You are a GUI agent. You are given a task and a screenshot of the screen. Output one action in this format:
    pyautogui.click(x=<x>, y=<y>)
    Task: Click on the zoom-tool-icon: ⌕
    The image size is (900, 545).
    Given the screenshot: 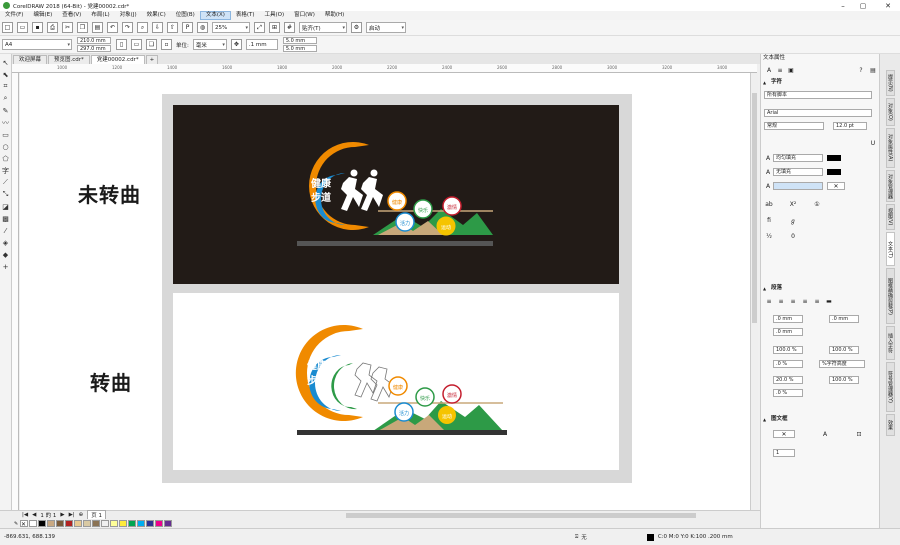 What is the action you would take?
    pyautogui.click(x=5, y=98)
    